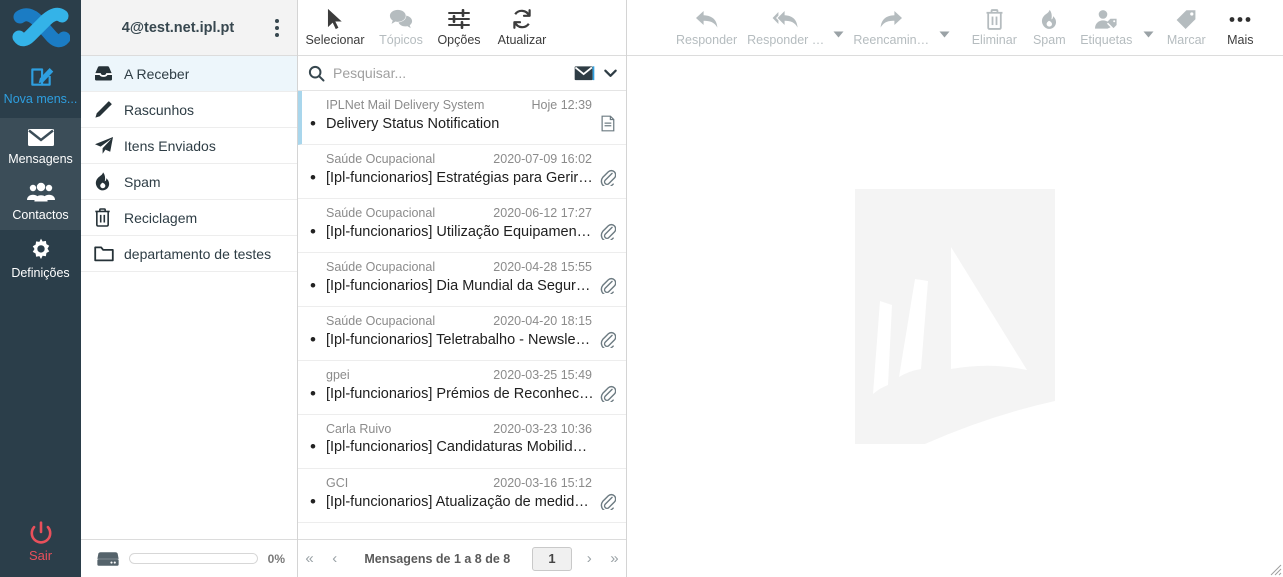 This screenshot has height=577, width=1283. Describe the element at coordinates (1240, 28) in the screenshot. I see `mais-button: Mais` at that location.